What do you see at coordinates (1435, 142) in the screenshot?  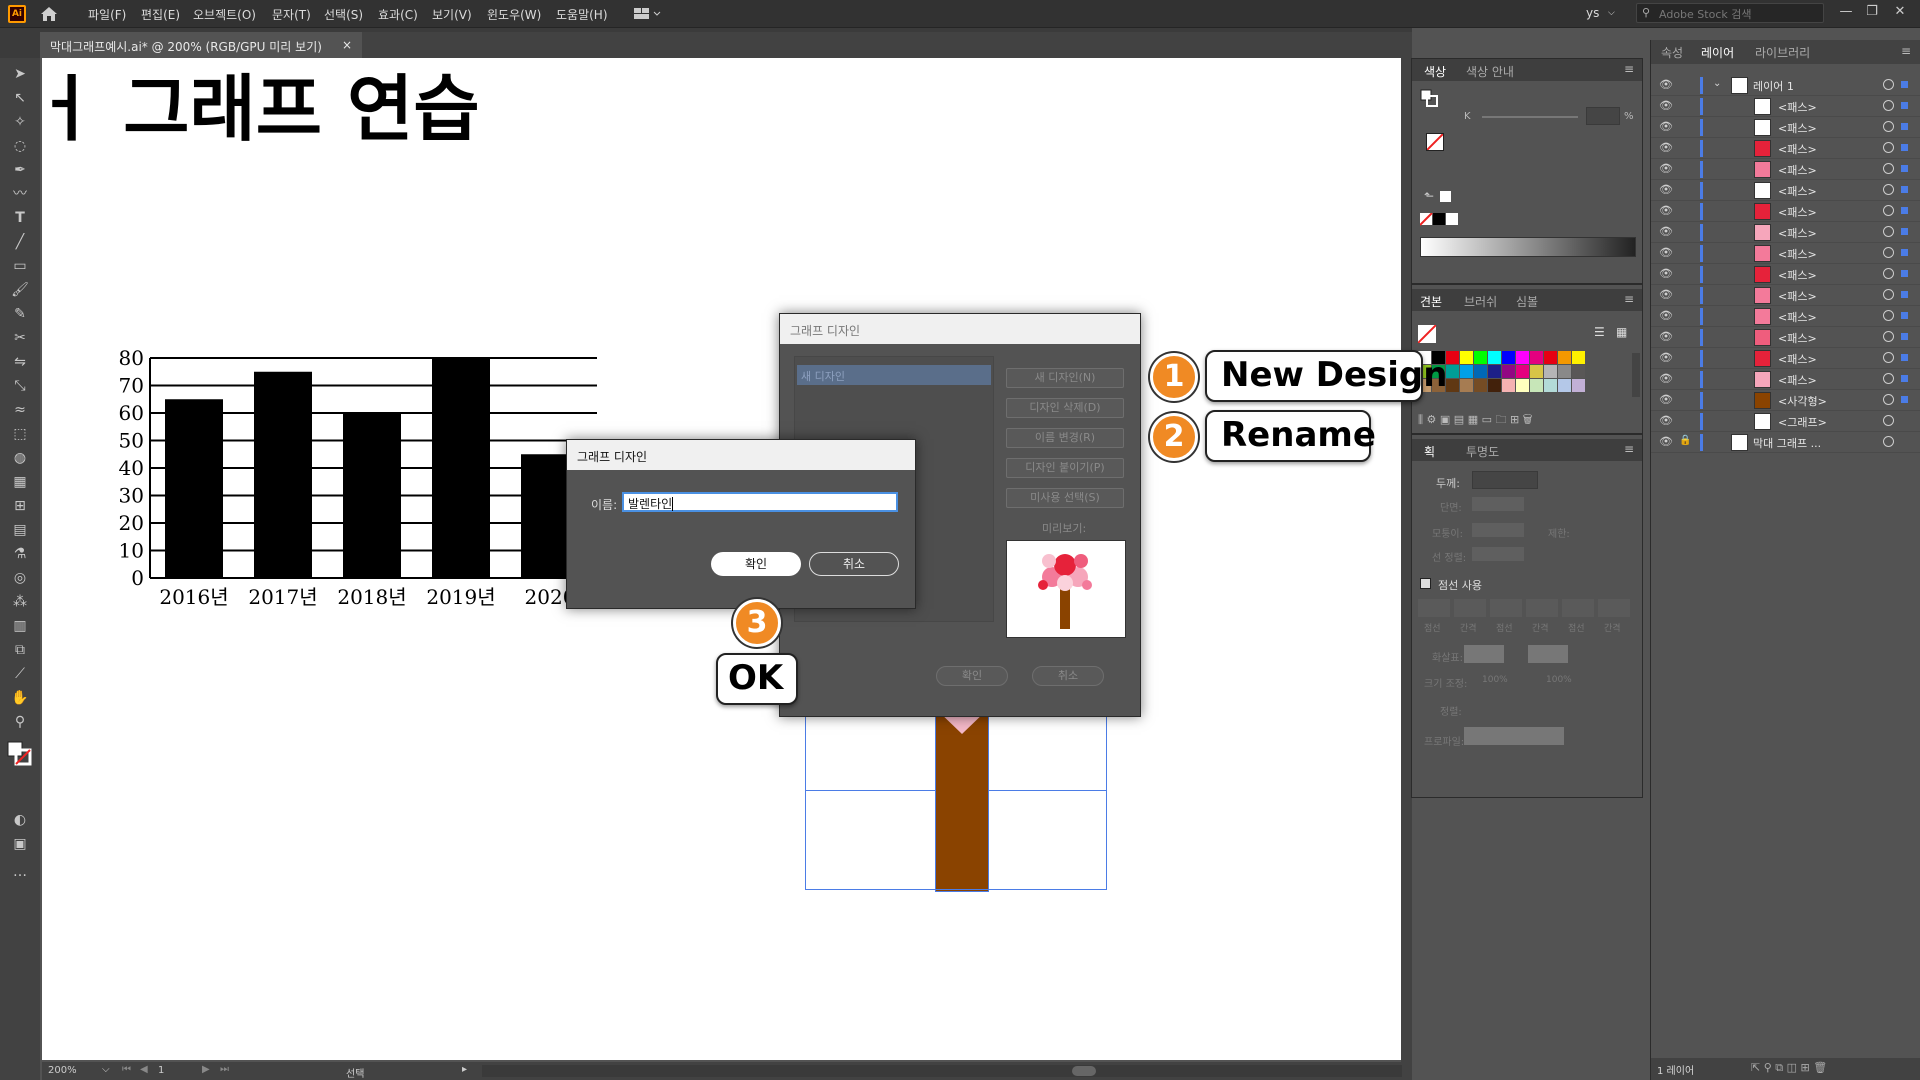 I see `none-swatch` at bounding box center [1435, 142].